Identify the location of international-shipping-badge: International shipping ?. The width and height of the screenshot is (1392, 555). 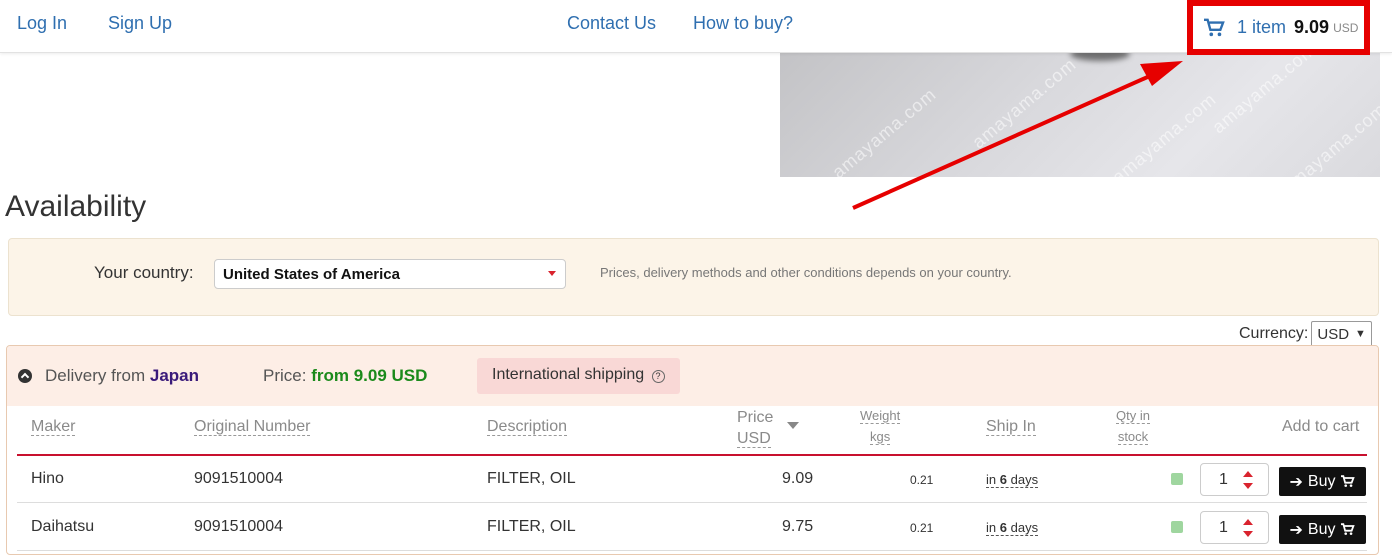
(578, 376).